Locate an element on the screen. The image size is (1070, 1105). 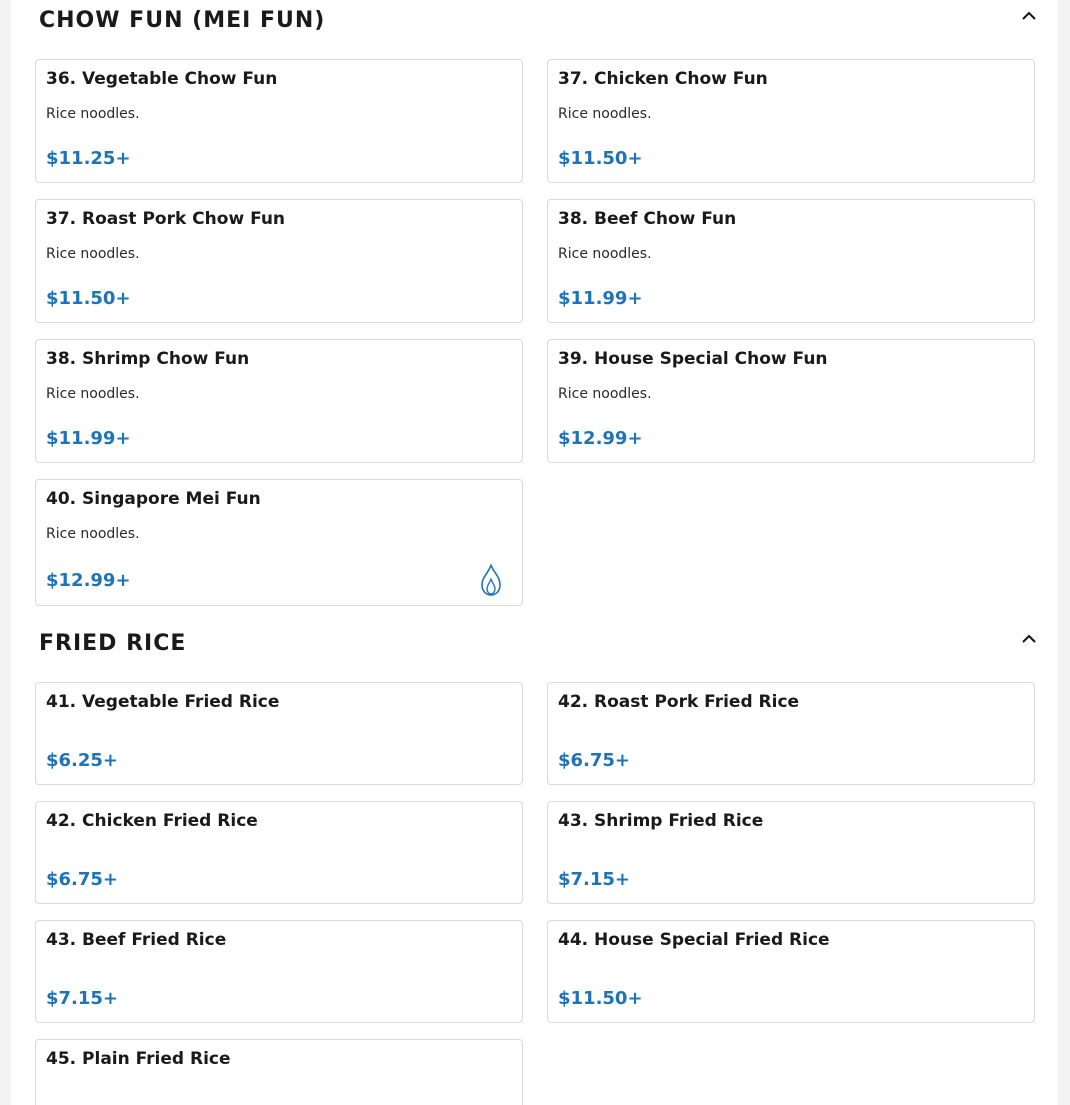
item-name: 40. Singapore Mei Fun is located at coordinates (153, 499).